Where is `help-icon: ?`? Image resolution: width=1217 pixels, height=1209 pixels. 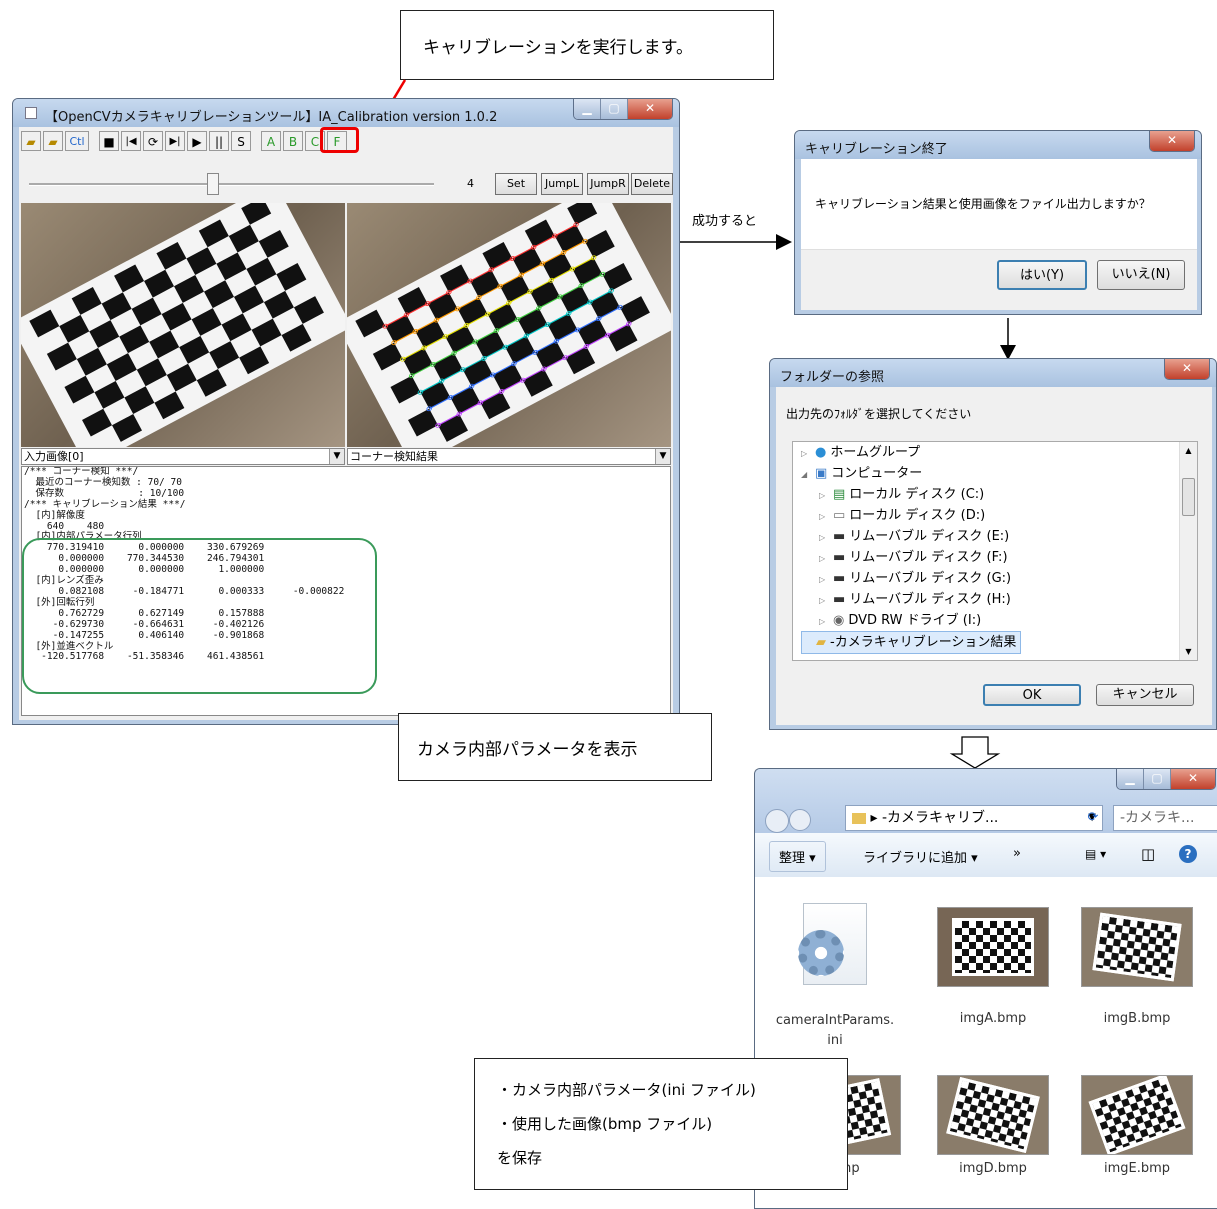
help-icon: ? is located at coordinates (1188, 854).